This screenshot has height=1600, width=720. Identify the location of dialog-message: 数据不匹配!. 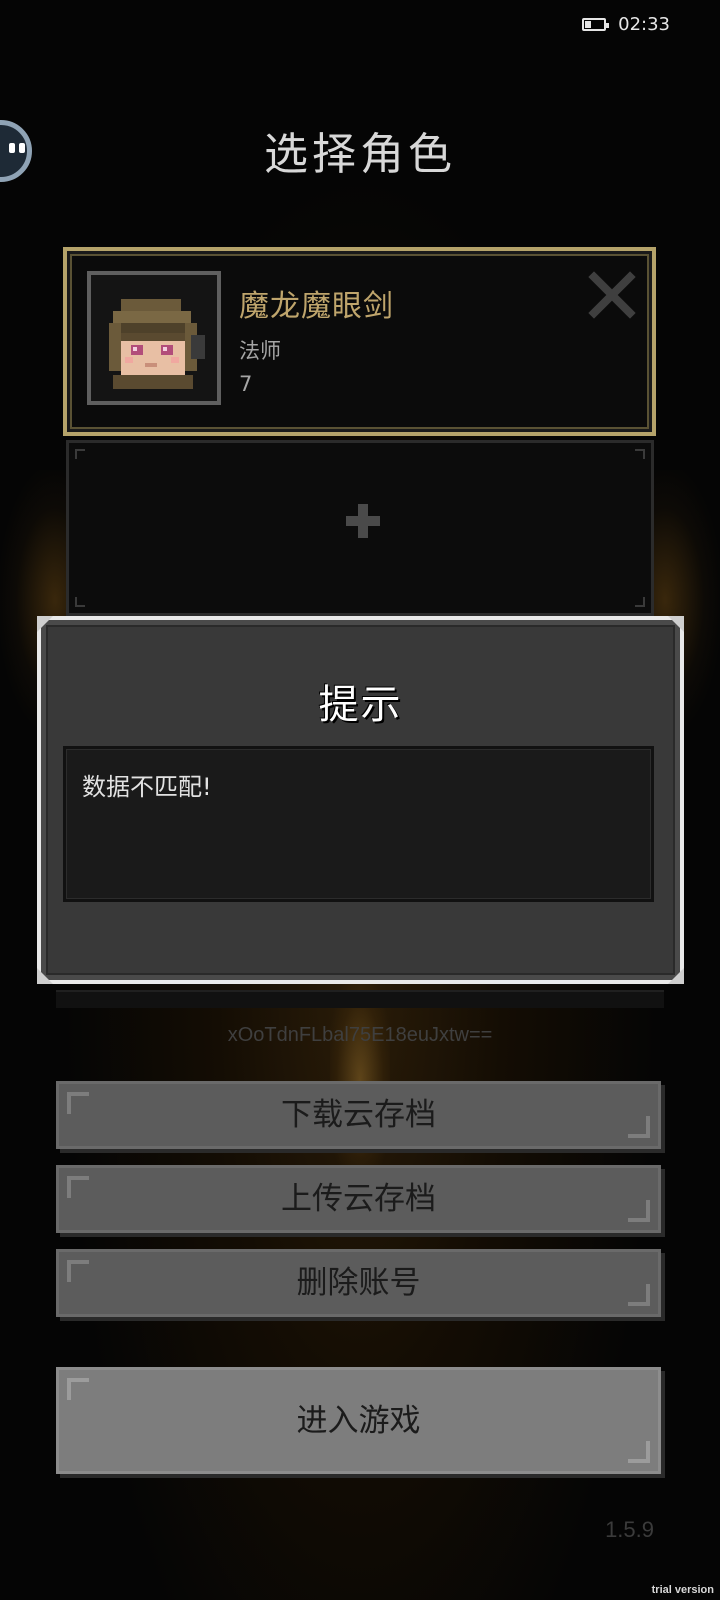
(147, 787).